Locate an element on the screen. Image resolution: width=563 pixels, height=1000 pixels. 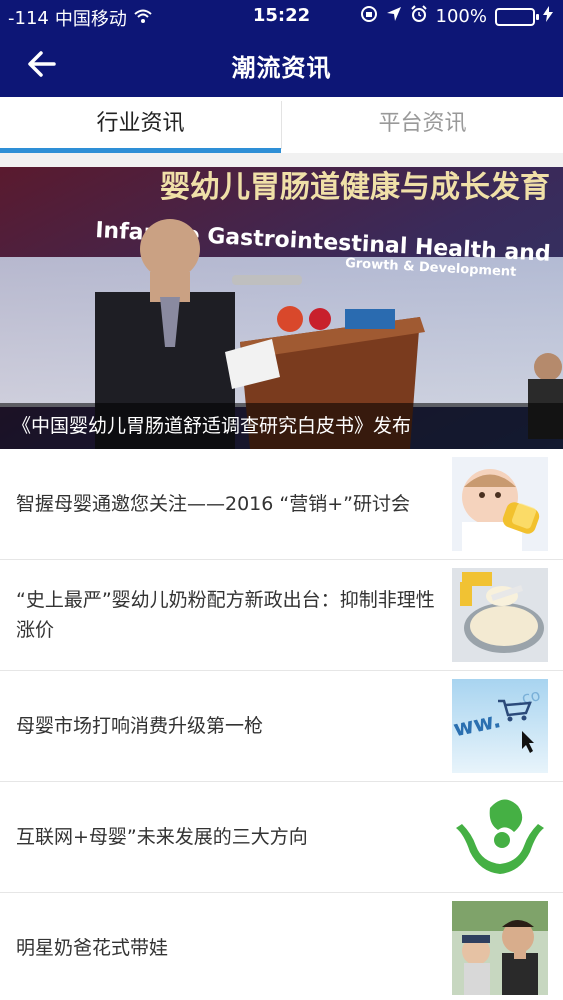
charging-icon is located at coordinates (548, 16).